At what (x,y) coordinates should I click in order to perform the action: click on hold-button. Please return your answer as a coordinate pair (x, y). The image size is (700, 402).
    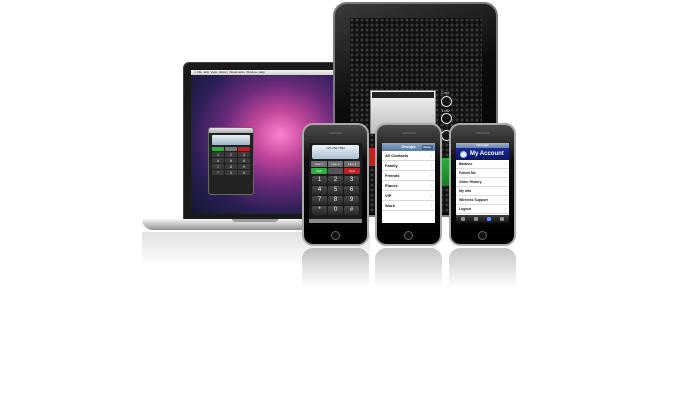
    Looking at the image, I should click on (335, 171).